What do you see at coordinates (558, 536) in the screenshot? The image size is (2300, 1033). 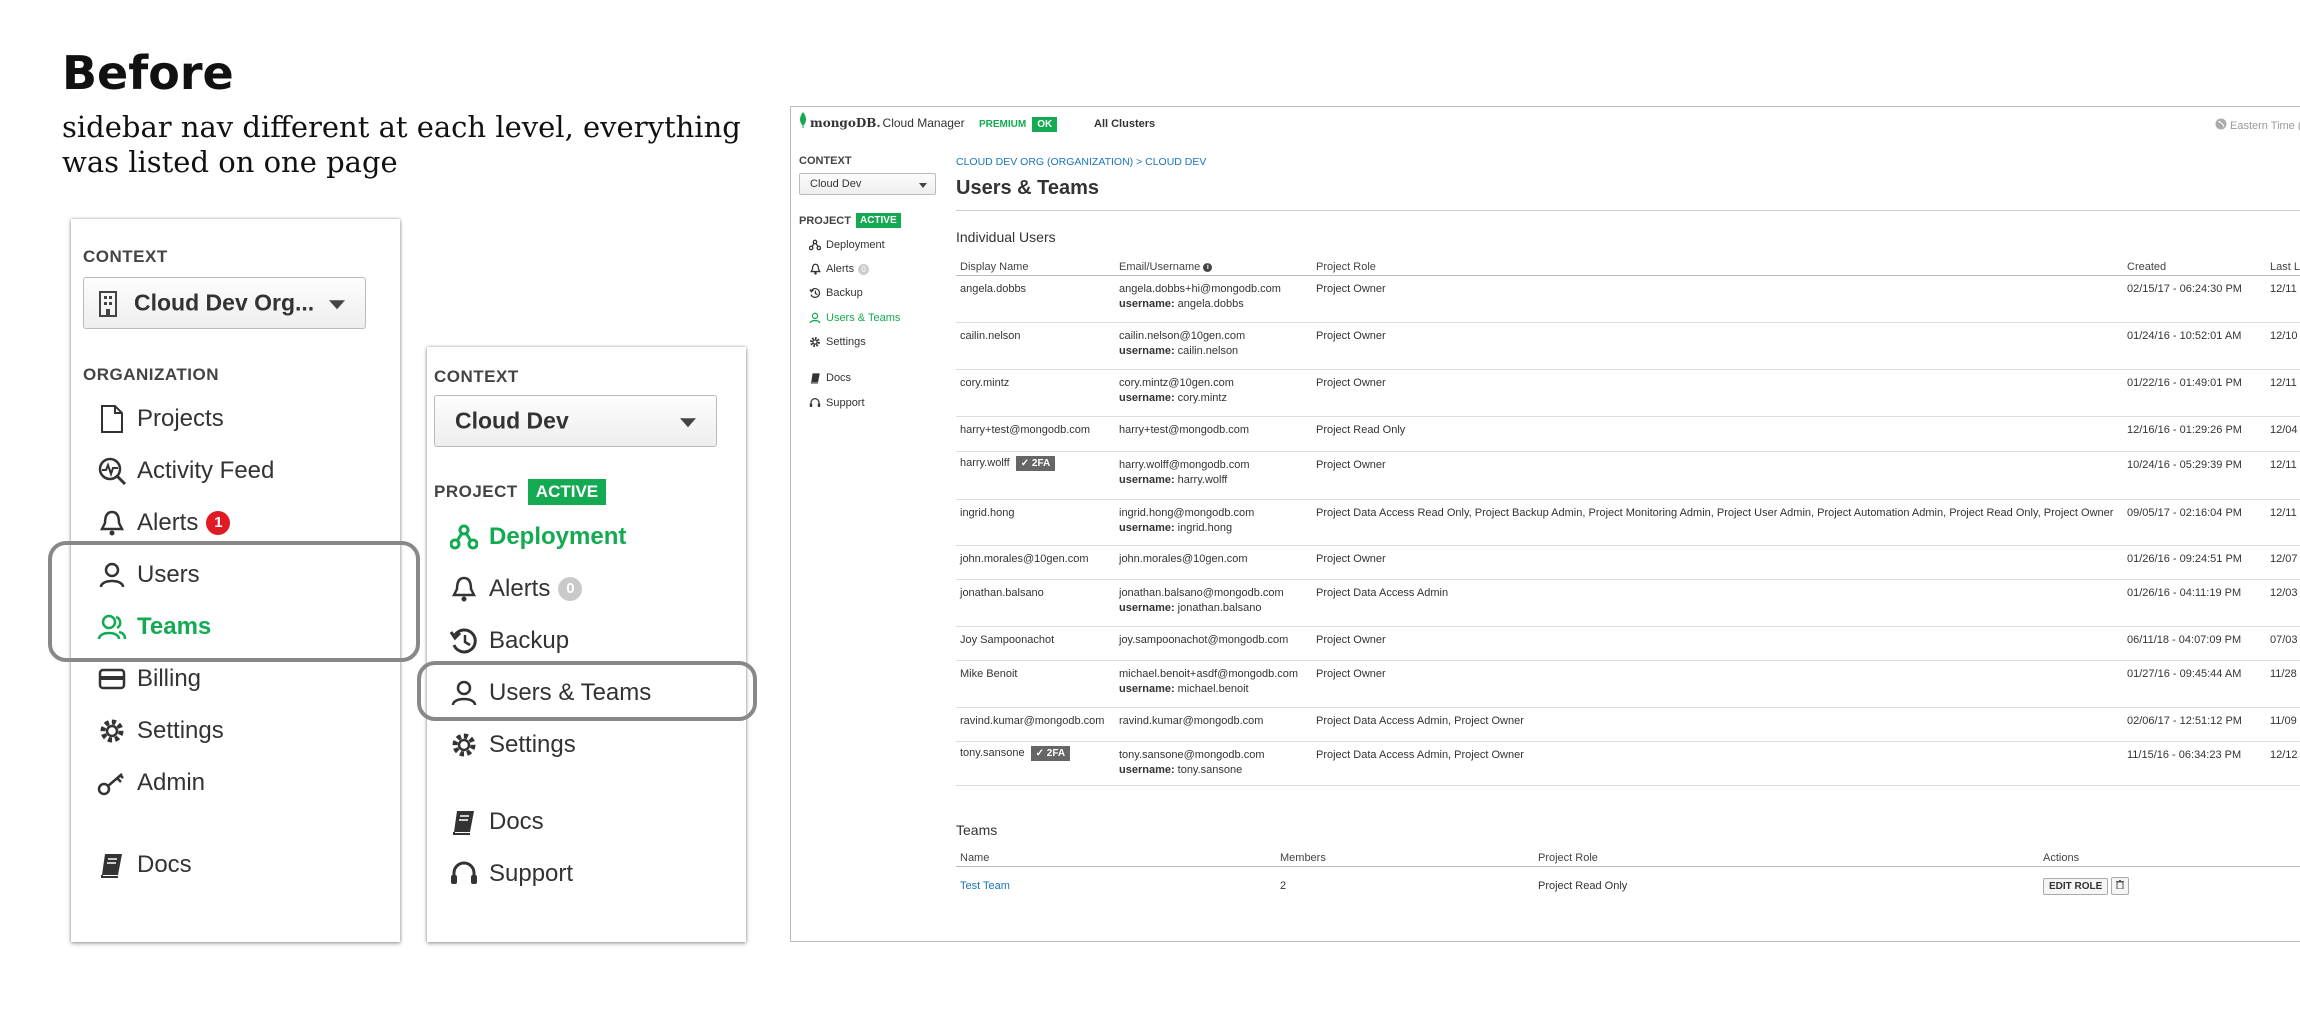 I see `nav-label: Deployment` at bounding box center [558, 536].